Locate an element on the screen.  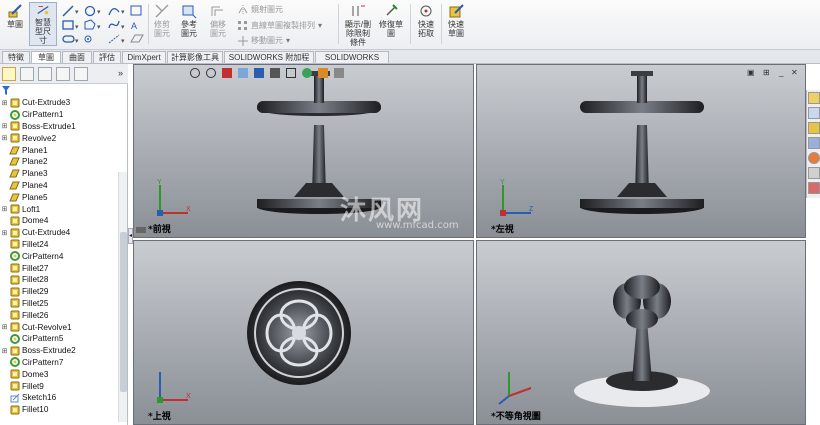
view-orientation-menu-icon is located at coordinates (259, 73).